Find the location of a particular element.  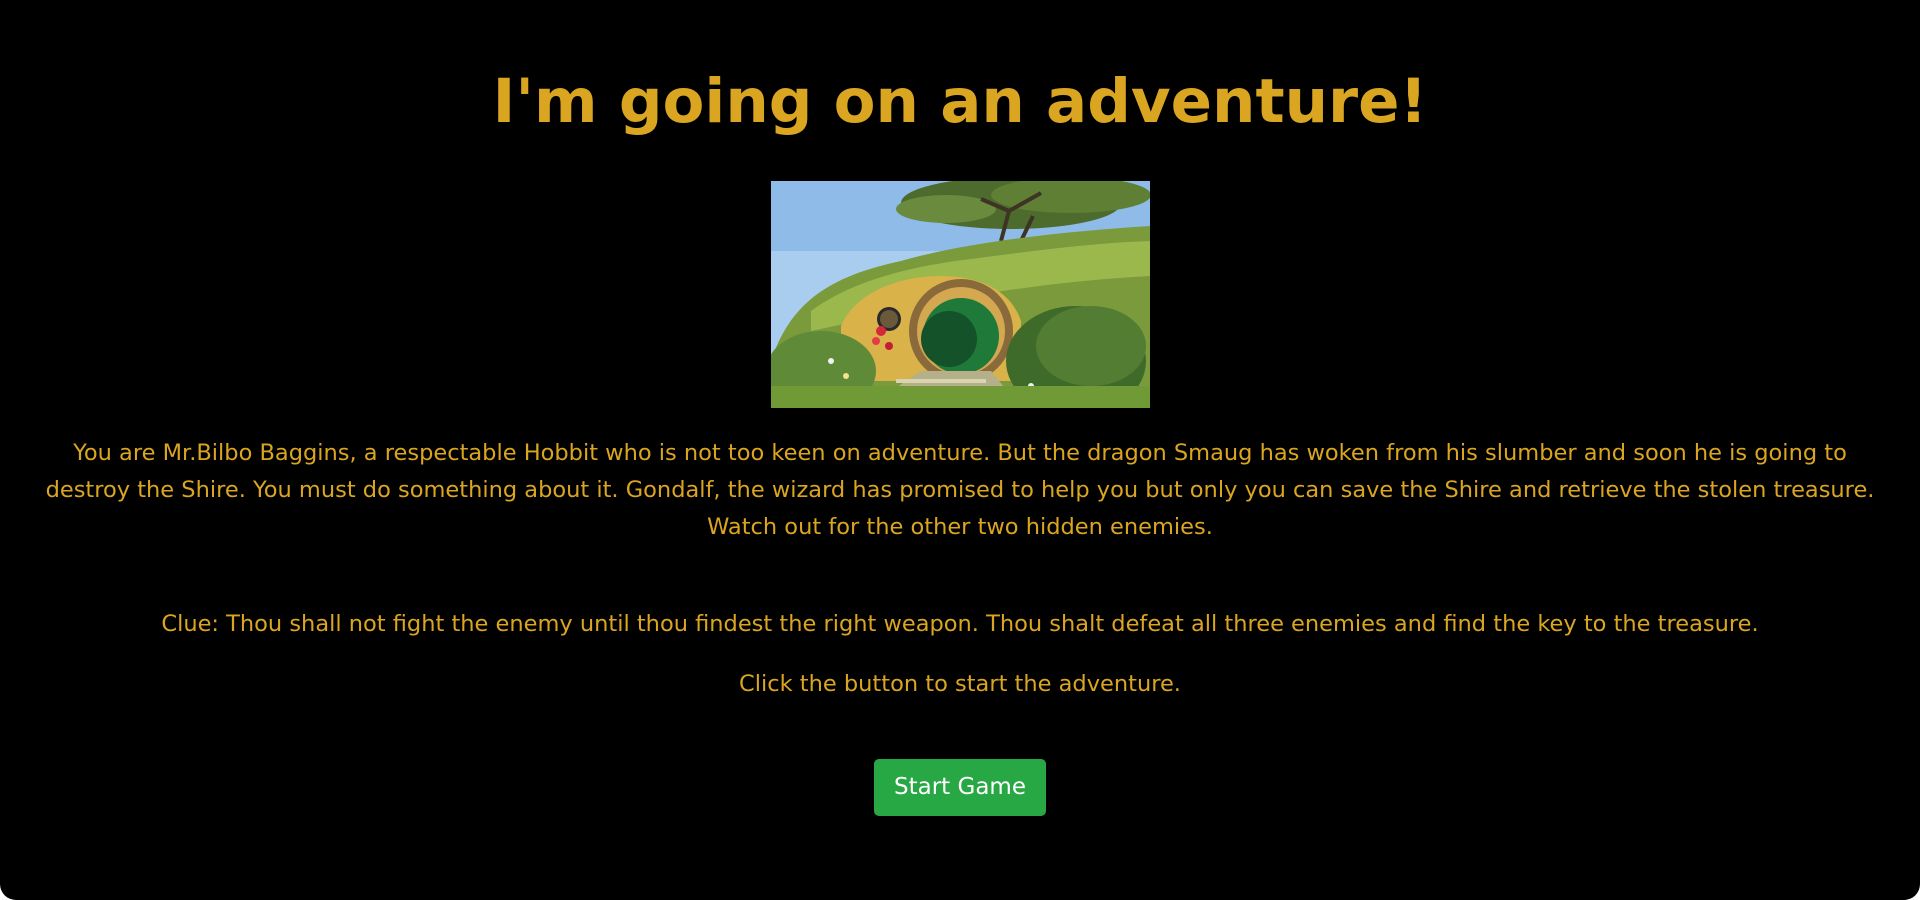

start-prompt-text: Click the button to start the adventure. is located at coordinates (960, 684).